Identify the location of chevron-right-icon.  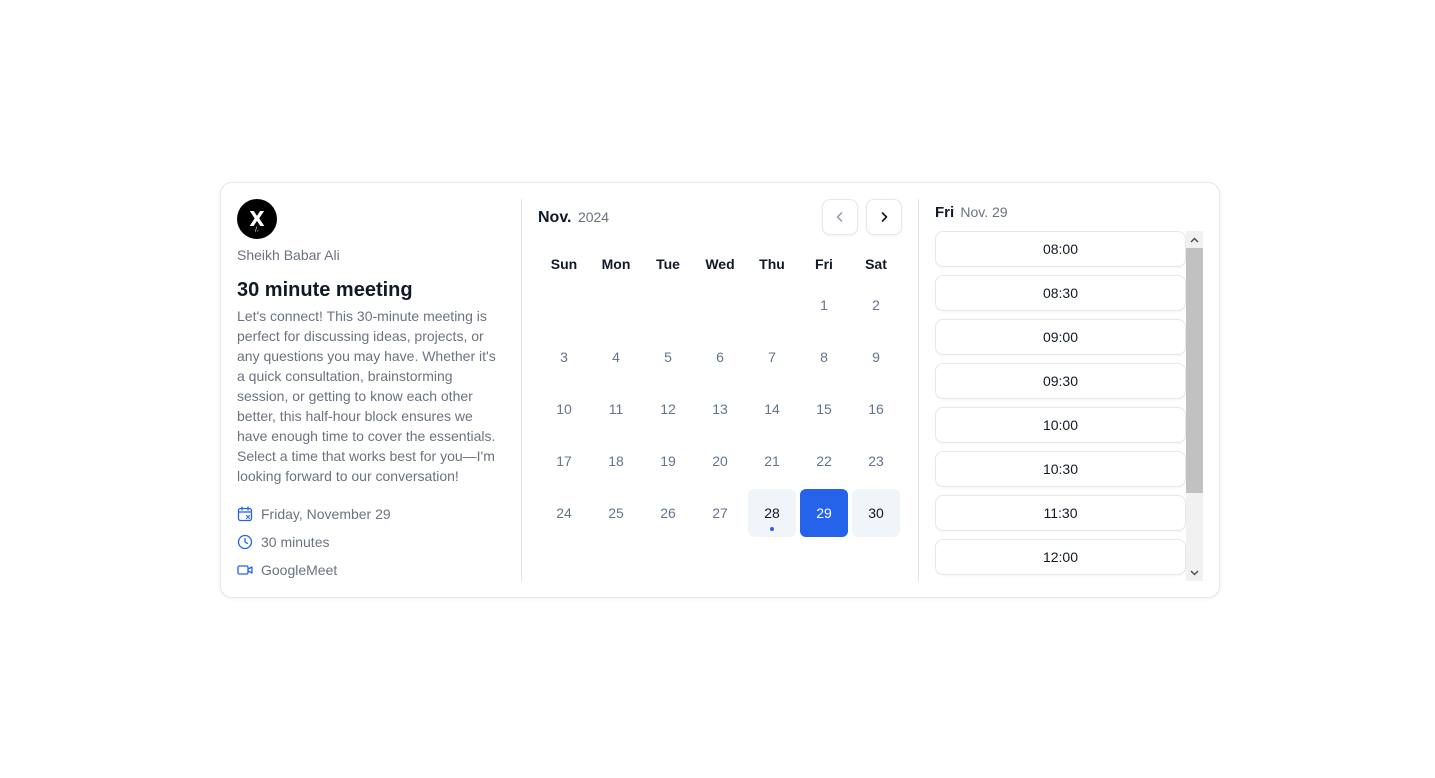
(884, 217).